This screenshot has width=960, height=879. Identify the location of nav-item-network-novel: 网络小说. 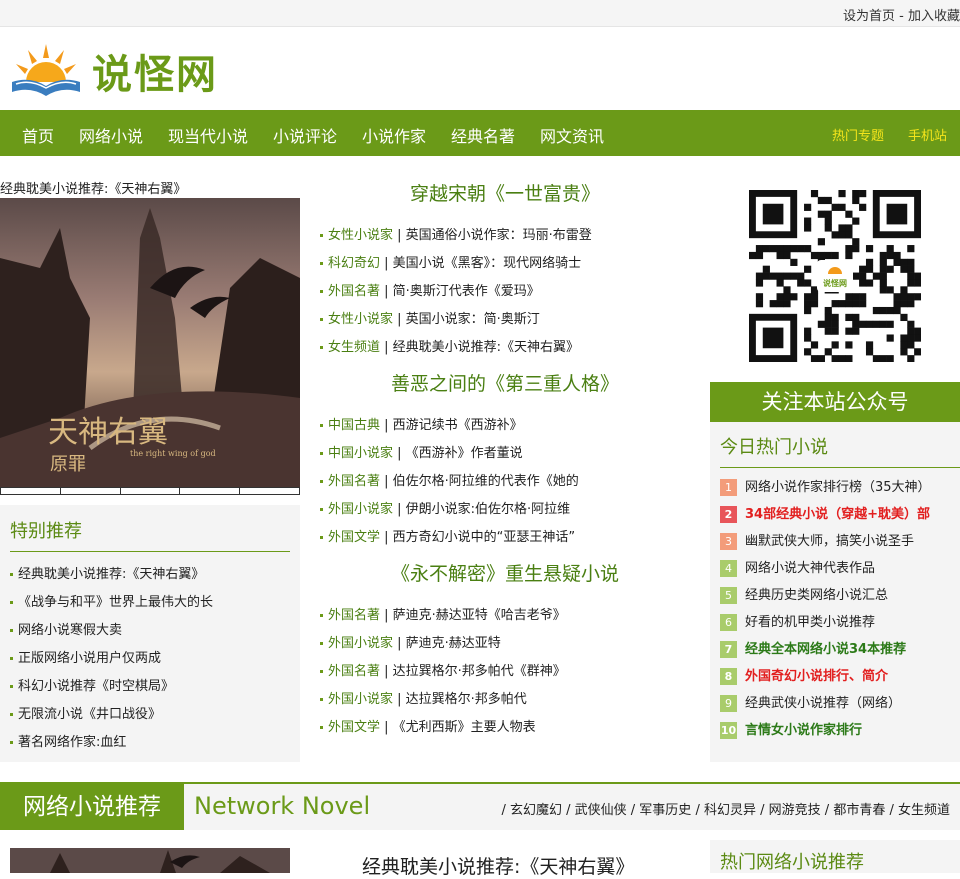
(111, 135).